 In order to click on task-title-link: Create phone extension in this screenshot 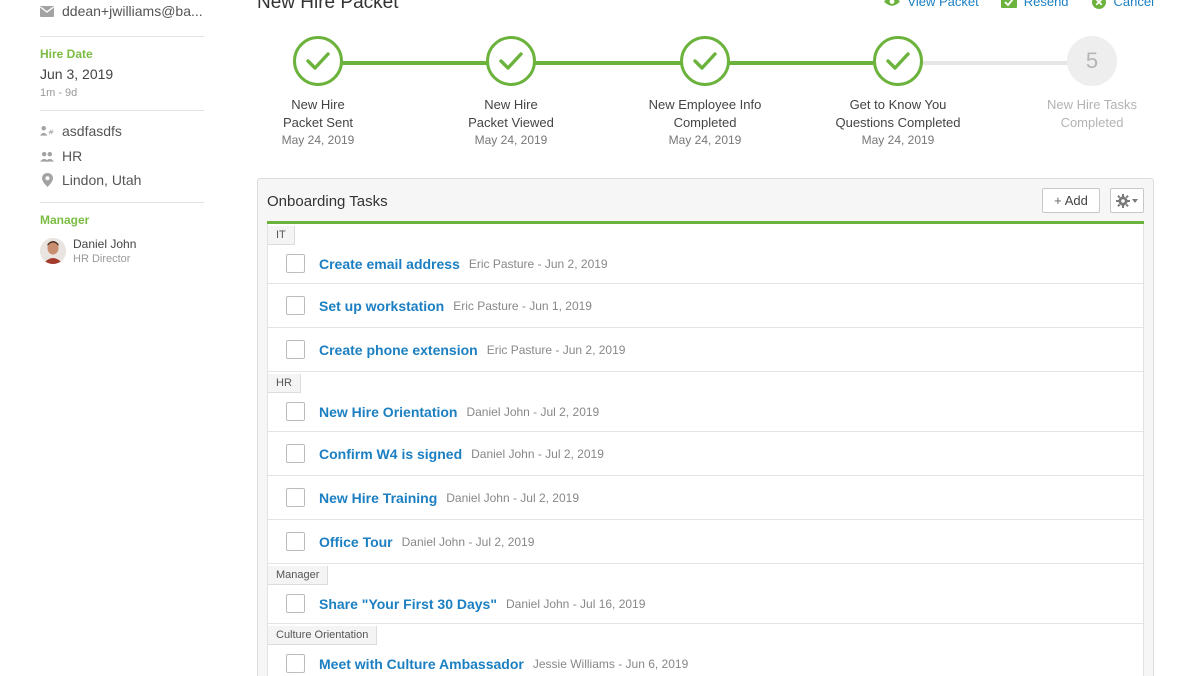, I will do `click(398, 350)`.